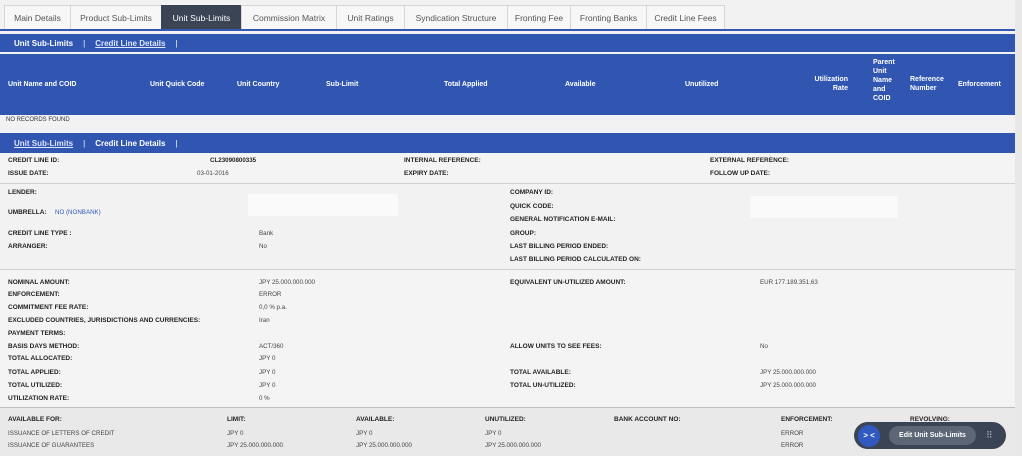  What do you see at coordinates (258, 84) in the screenshot?
I see `col-unit-country: Unit Country` at bounding box center [258, 84].